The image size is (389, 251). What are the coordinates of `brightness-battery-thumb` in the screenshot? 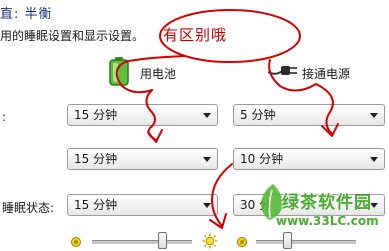 It's located at (162, 240).